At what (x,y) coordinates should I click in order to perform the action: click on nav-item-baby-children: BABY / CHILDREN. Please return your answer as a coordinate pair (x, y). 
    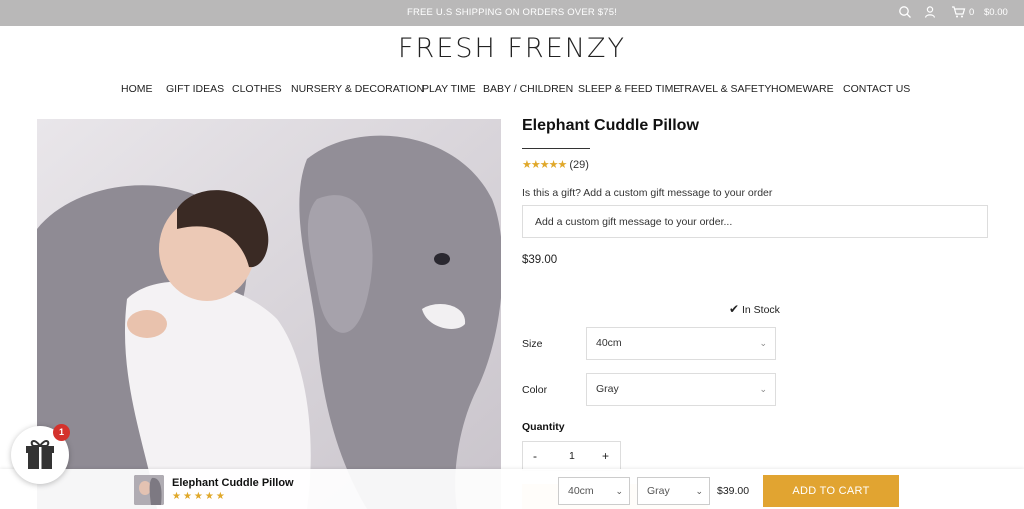
    Looking at the image, I should click on (528, 89).